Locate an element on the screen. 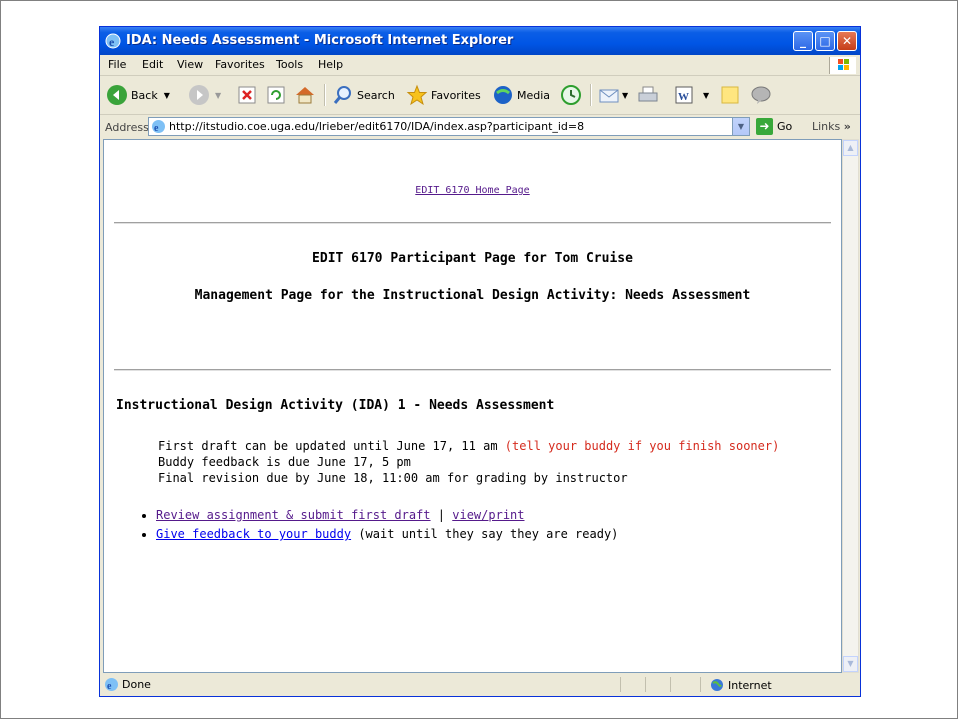 The height and width of the screenshot is (719, 958). forward-arrow-icon is located at coordinates (199, 95).